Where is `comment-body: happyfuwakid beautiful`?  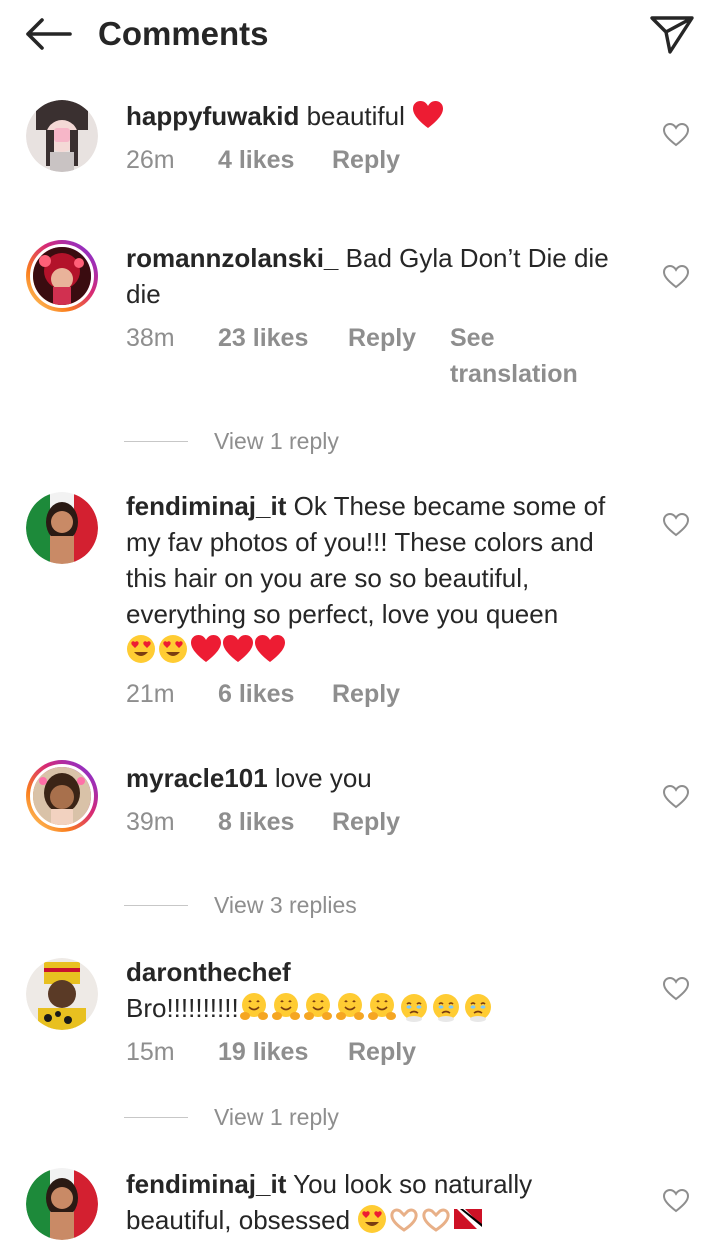 comment-body: happyfuwakid beautiful is located at coordinates (381, 116).